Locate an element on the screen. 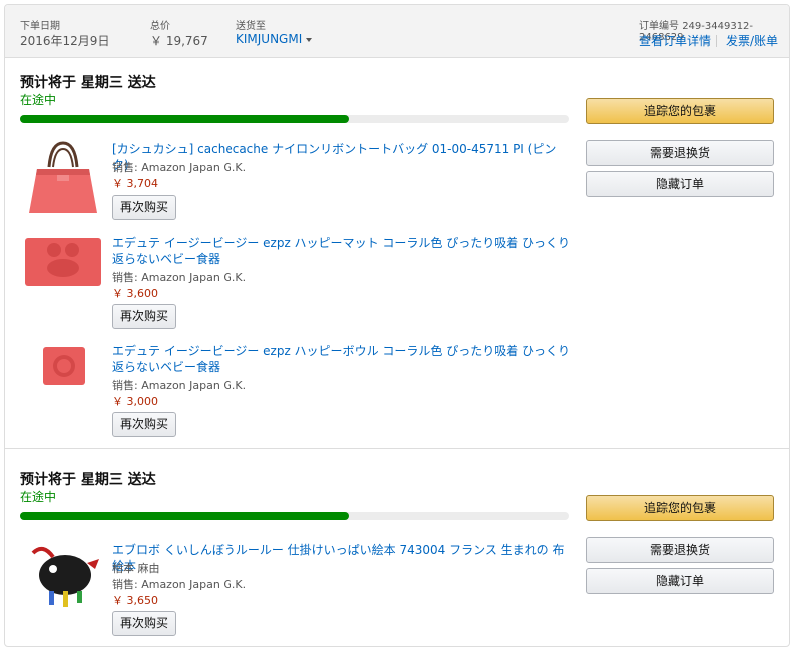 This screenshot has width=800, height=654. product-price: ￥ 3,600 is located at coordinates (135, 293).